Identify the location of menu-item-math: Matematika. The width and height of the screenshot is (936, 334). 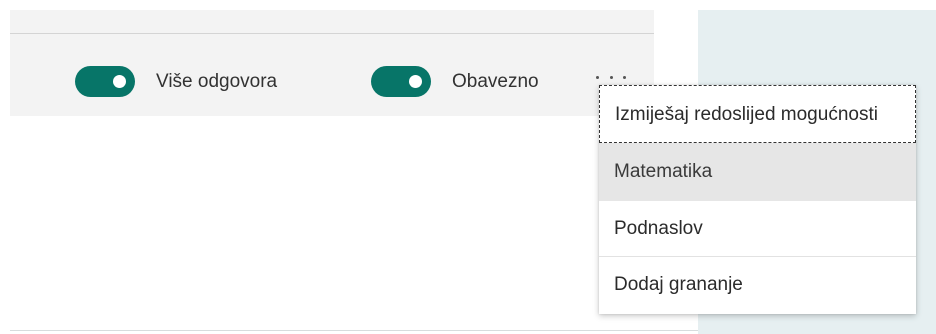
(757, 172).